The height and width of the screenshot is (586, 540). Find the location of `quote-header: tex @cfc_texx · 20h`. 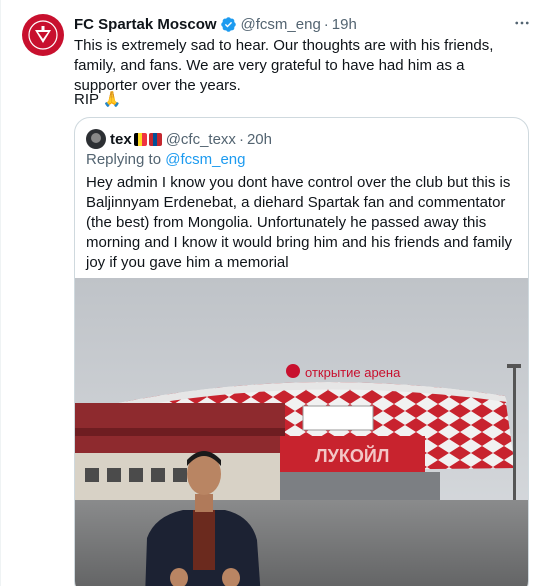

quote-header: tex @cfc_texx · 20h is located at coordinates (179, 139).